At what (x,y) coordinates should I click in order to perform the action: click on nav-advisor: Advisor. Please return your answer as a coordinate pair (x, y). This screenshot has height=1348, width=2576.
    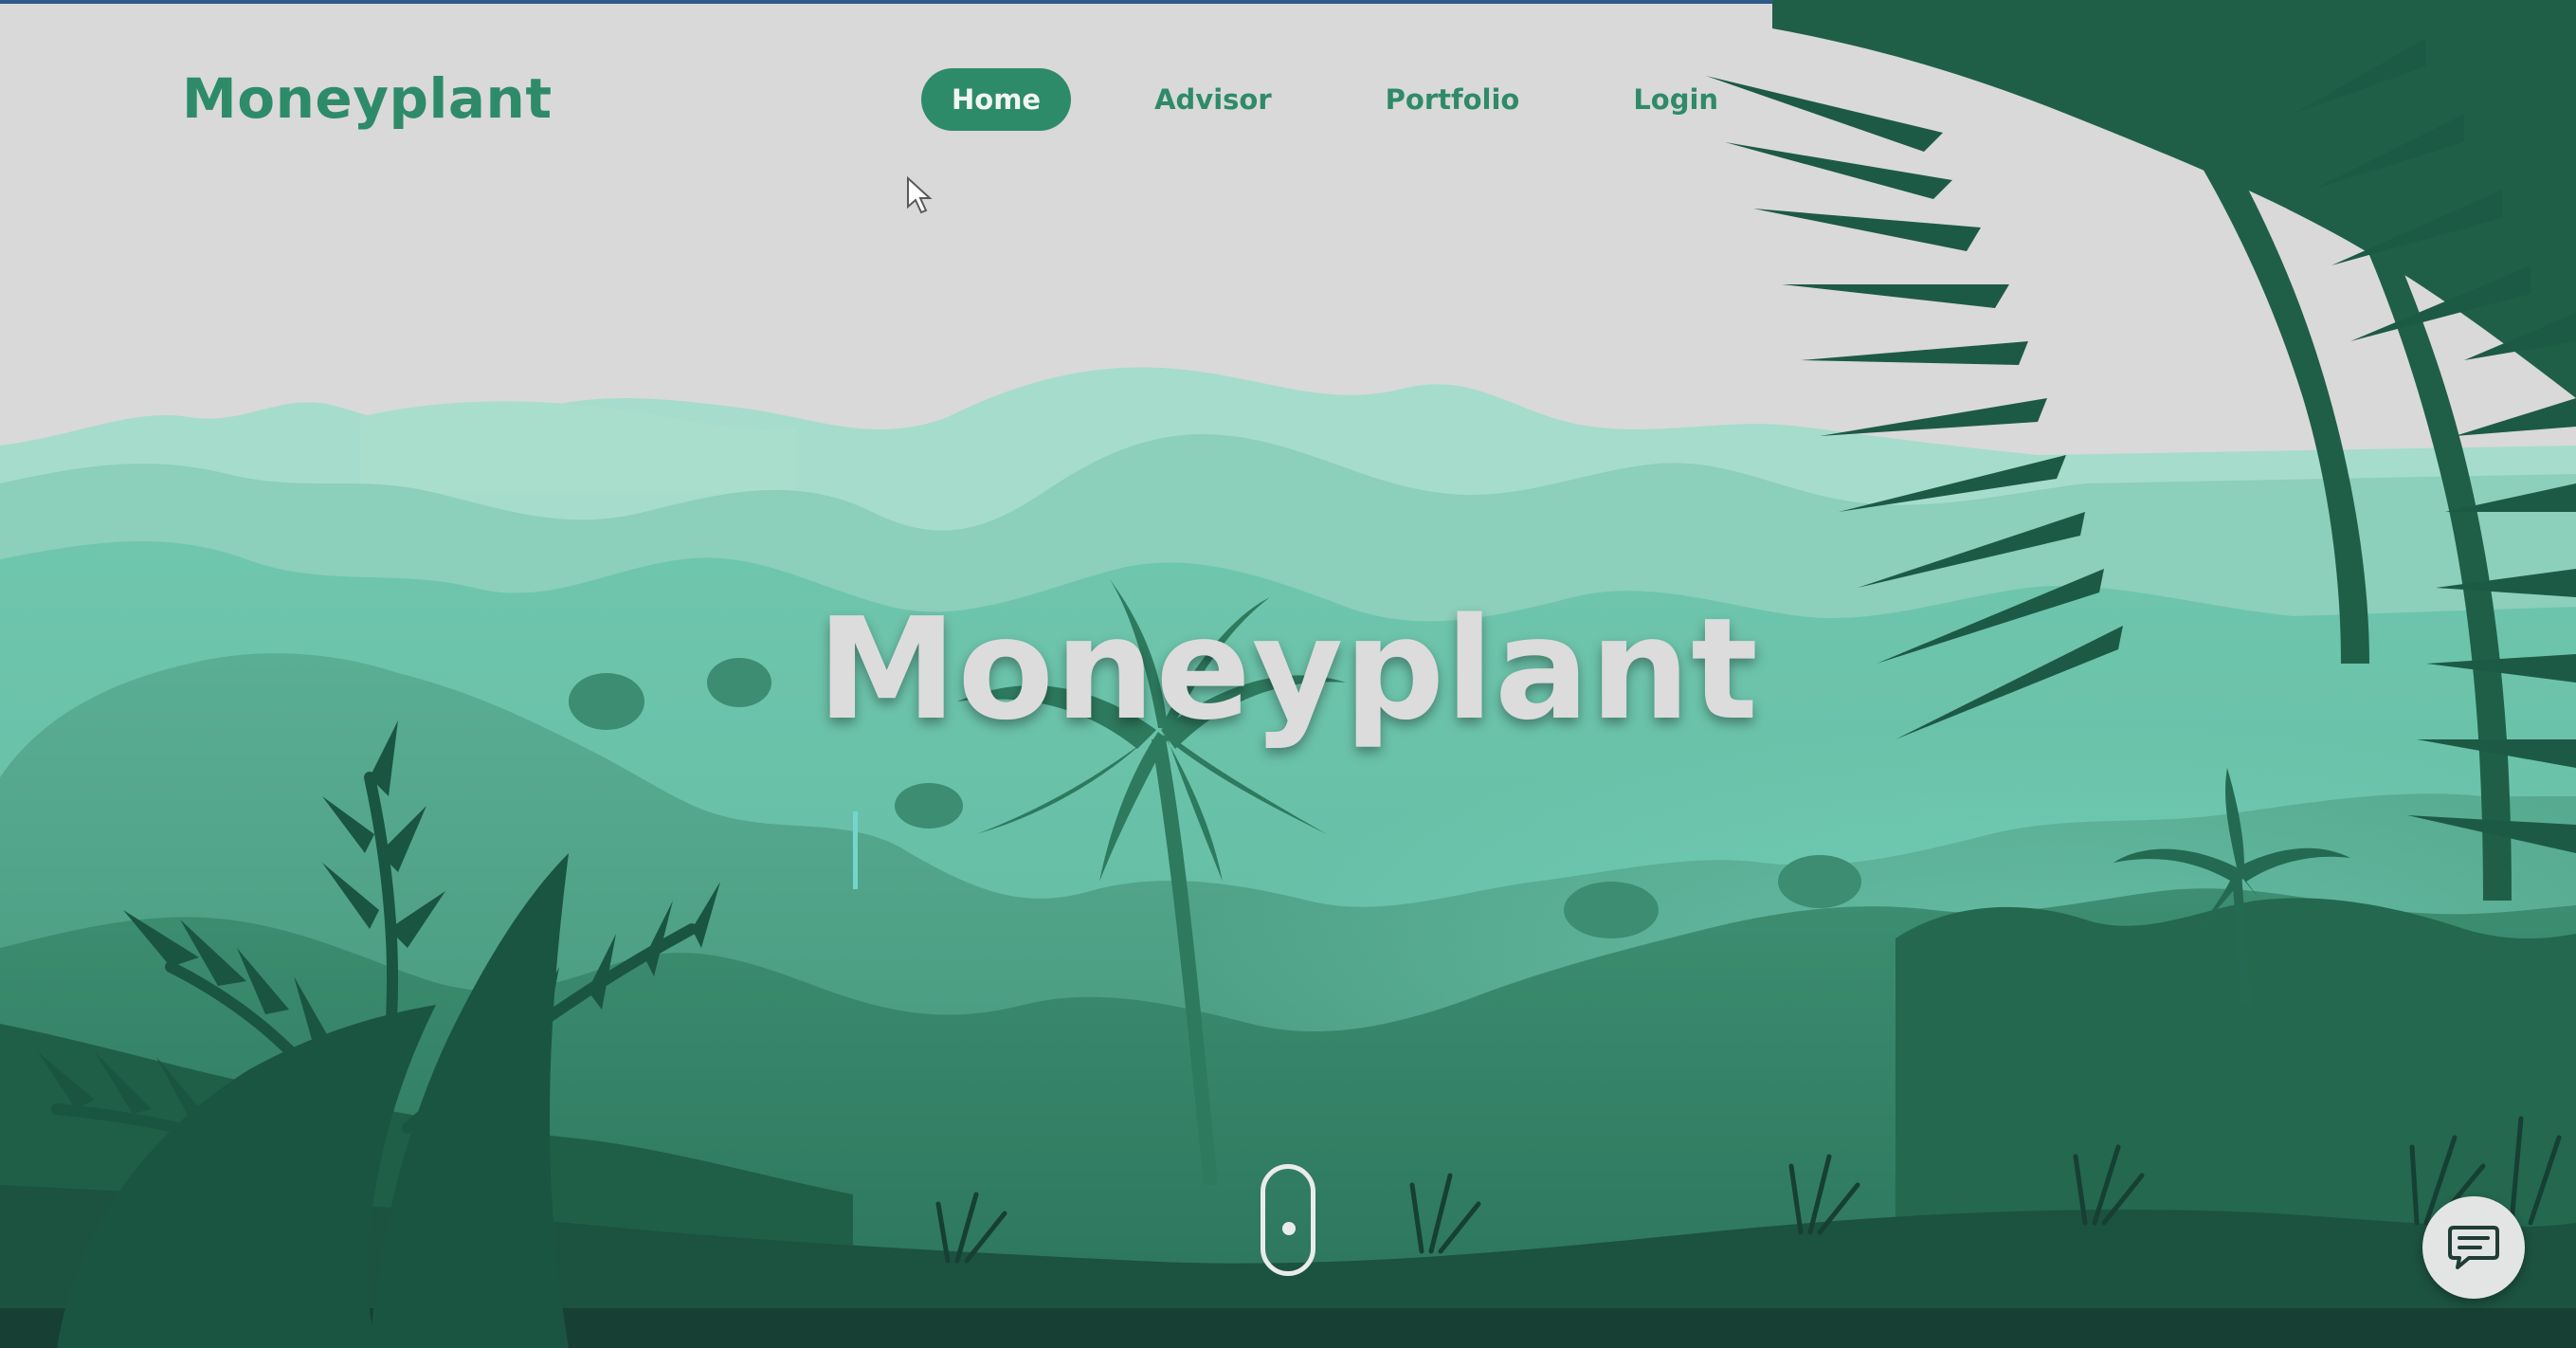
    Looking at the image, I should click on (1213, 99).